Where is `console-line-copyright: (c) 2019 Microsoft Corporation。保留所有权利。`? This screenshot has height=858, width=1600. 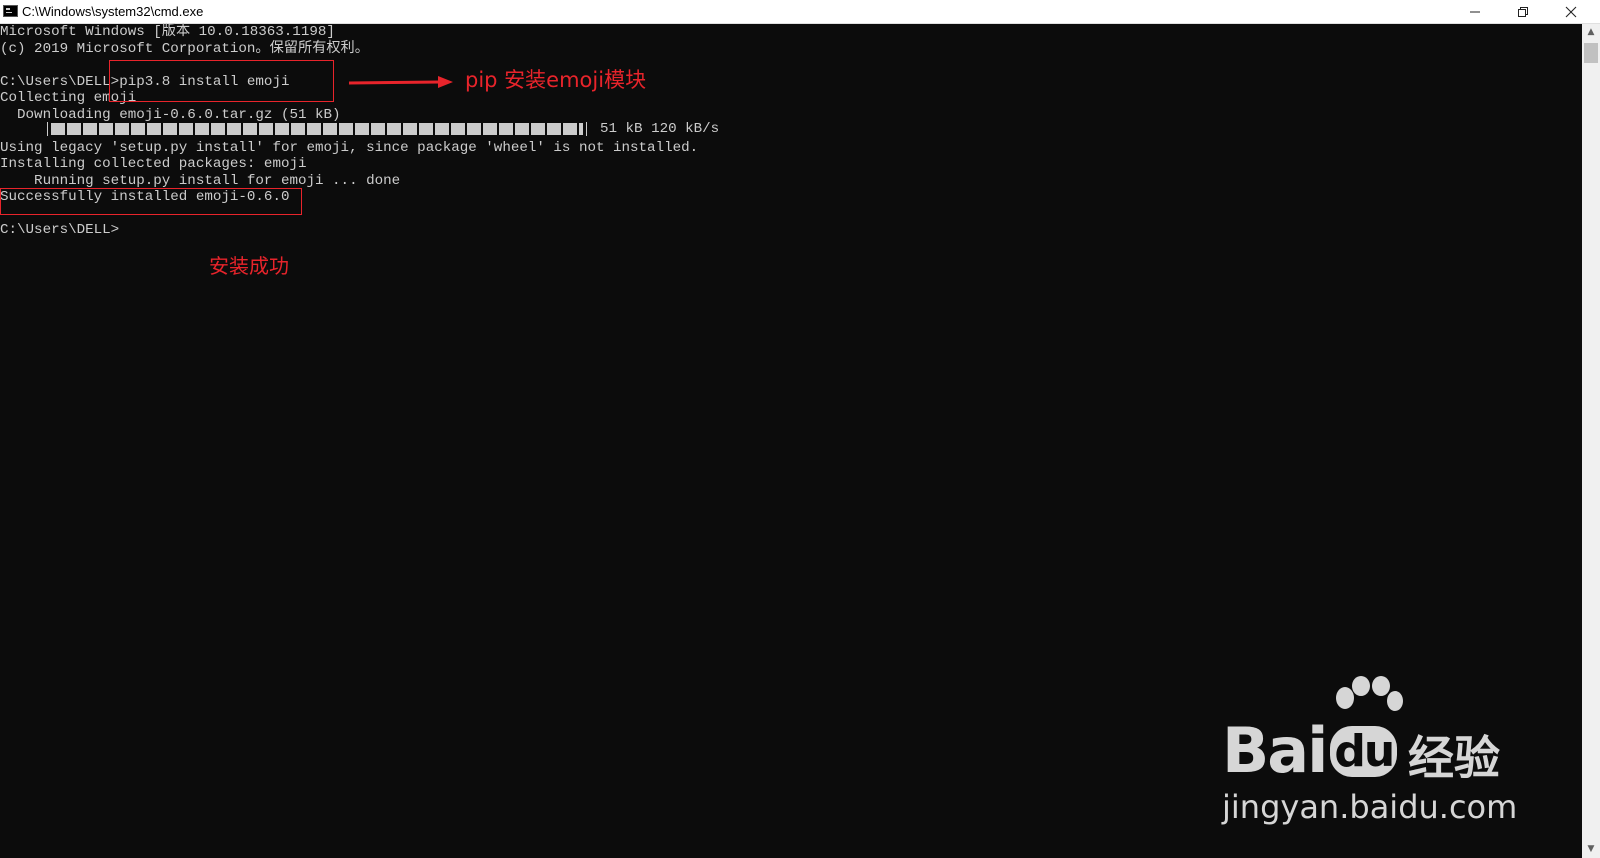
console-line-copyright: (c) 2019 Microsoft Corporation。保留所有权利。 is located at coordinates (184, 48).